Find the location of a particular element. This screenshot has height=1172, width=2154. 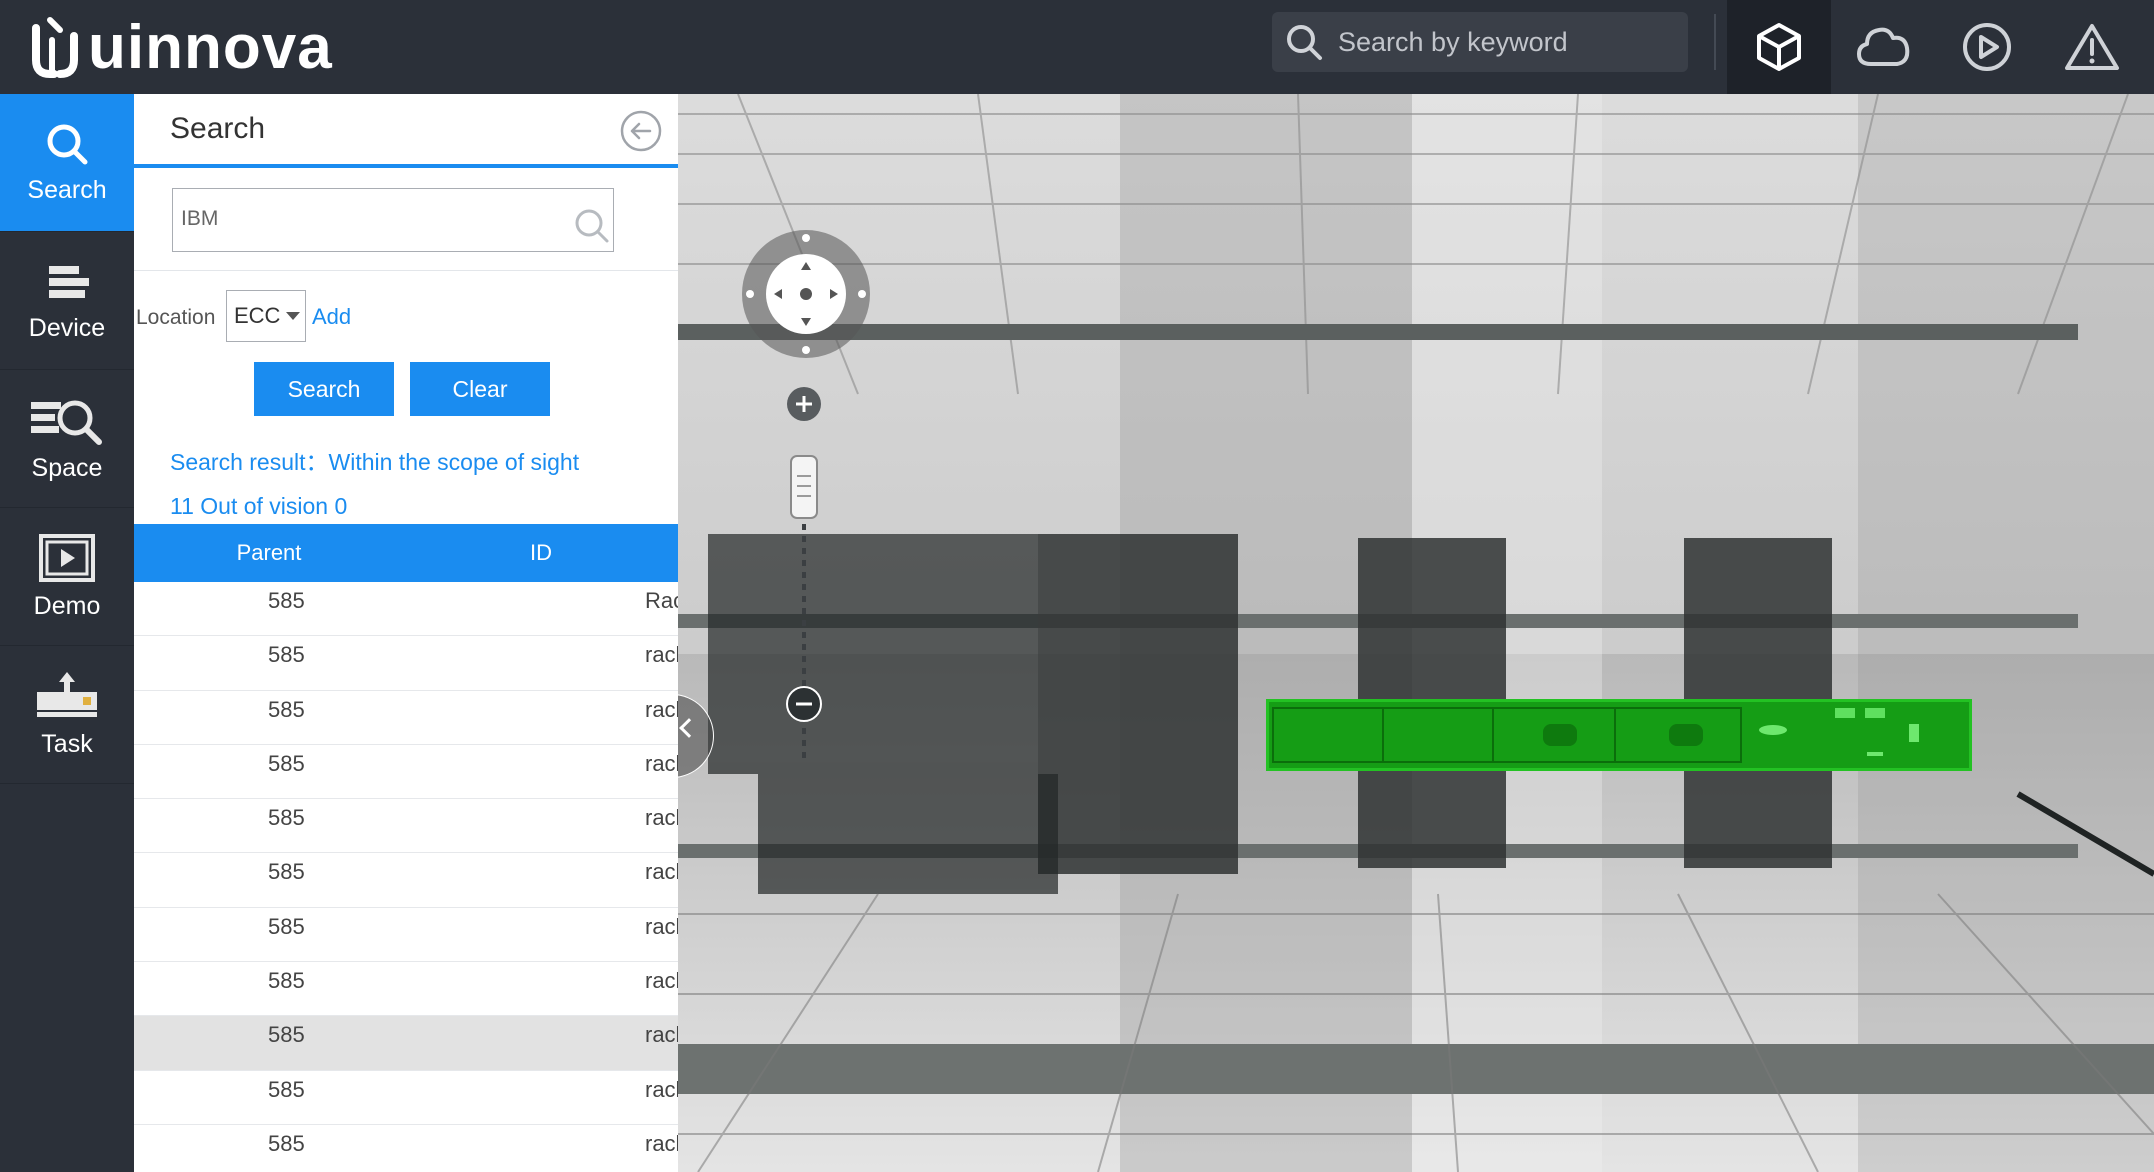

top-divider is located at coordinates (1715, 42).